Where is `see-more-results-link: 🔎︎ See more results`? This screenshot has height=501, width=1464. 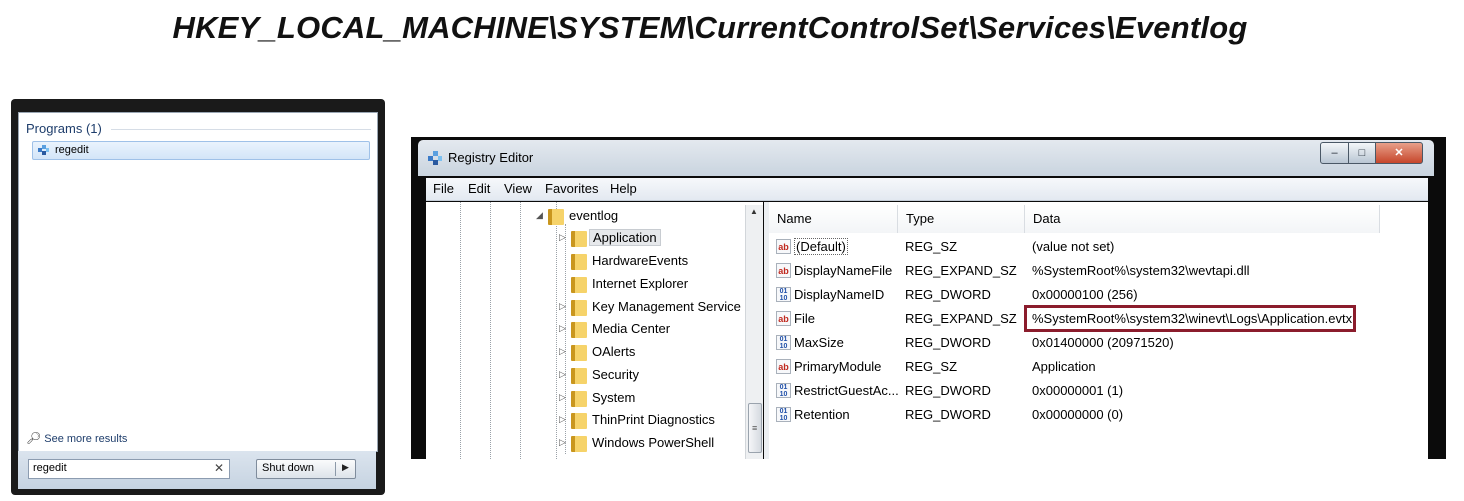
see-more-results-link: 🔎︎ See more results is located at coordinates (76, 438).